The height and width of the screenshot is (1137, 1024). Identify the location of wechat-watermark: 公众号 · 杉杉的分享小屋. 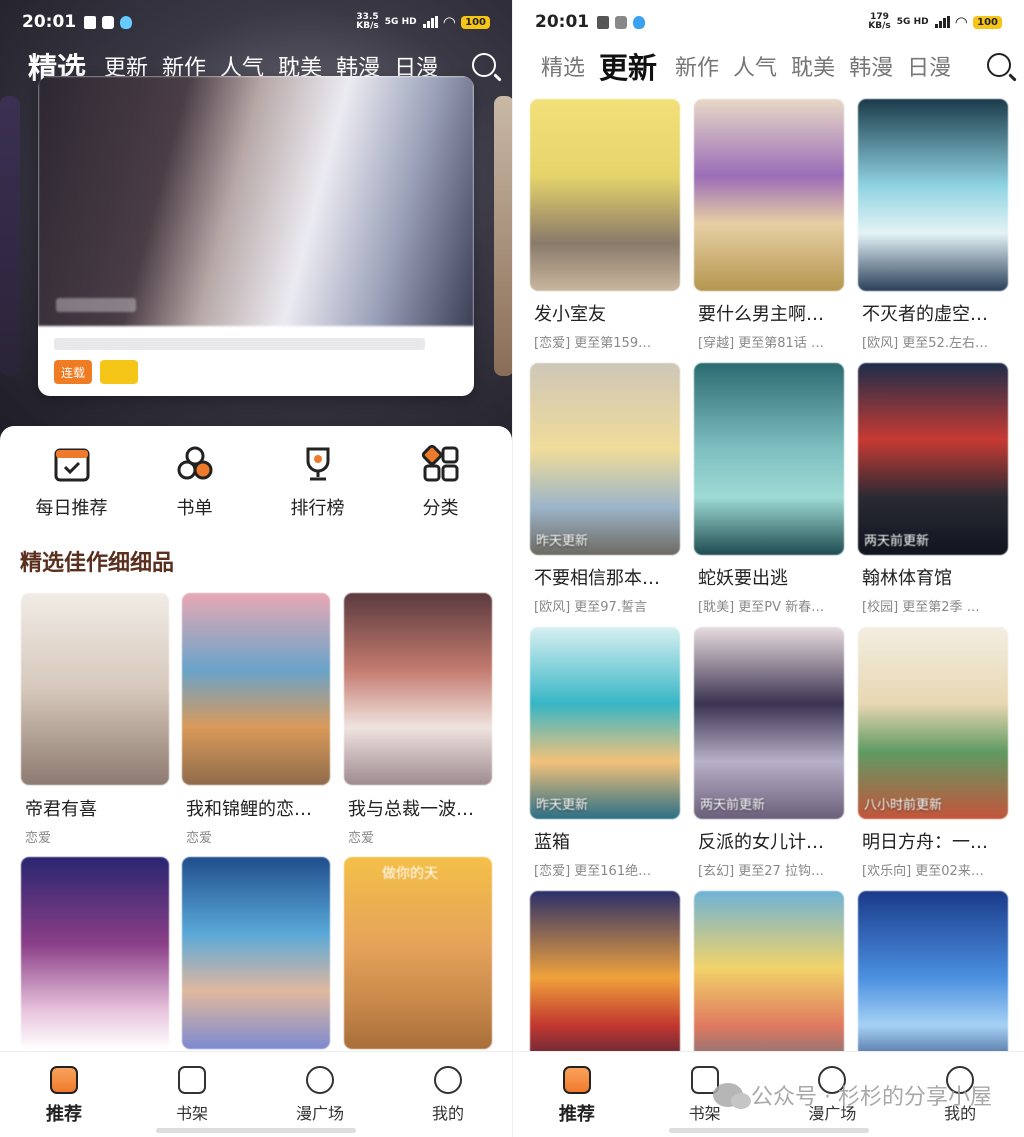
(852, 1095).